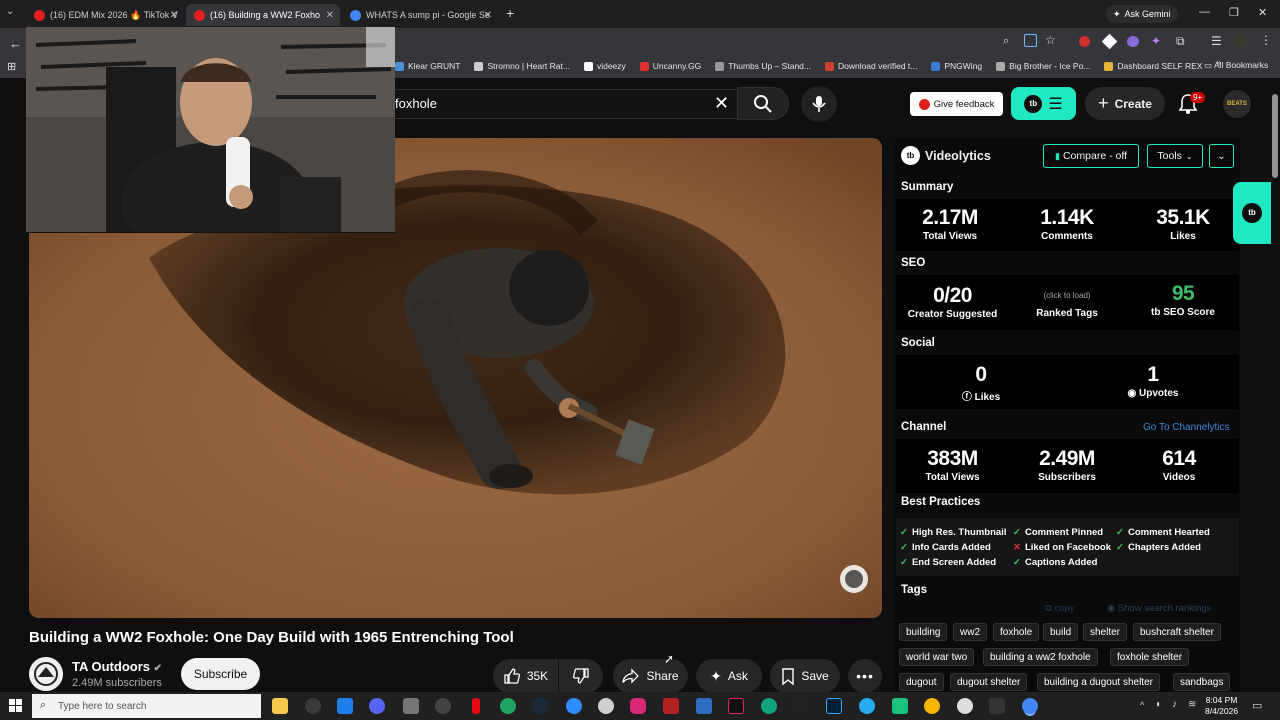  What do you see at coordinates (638, 706) in the screenshot?
I see `instagram-icon` at bounding box center [638, 706].